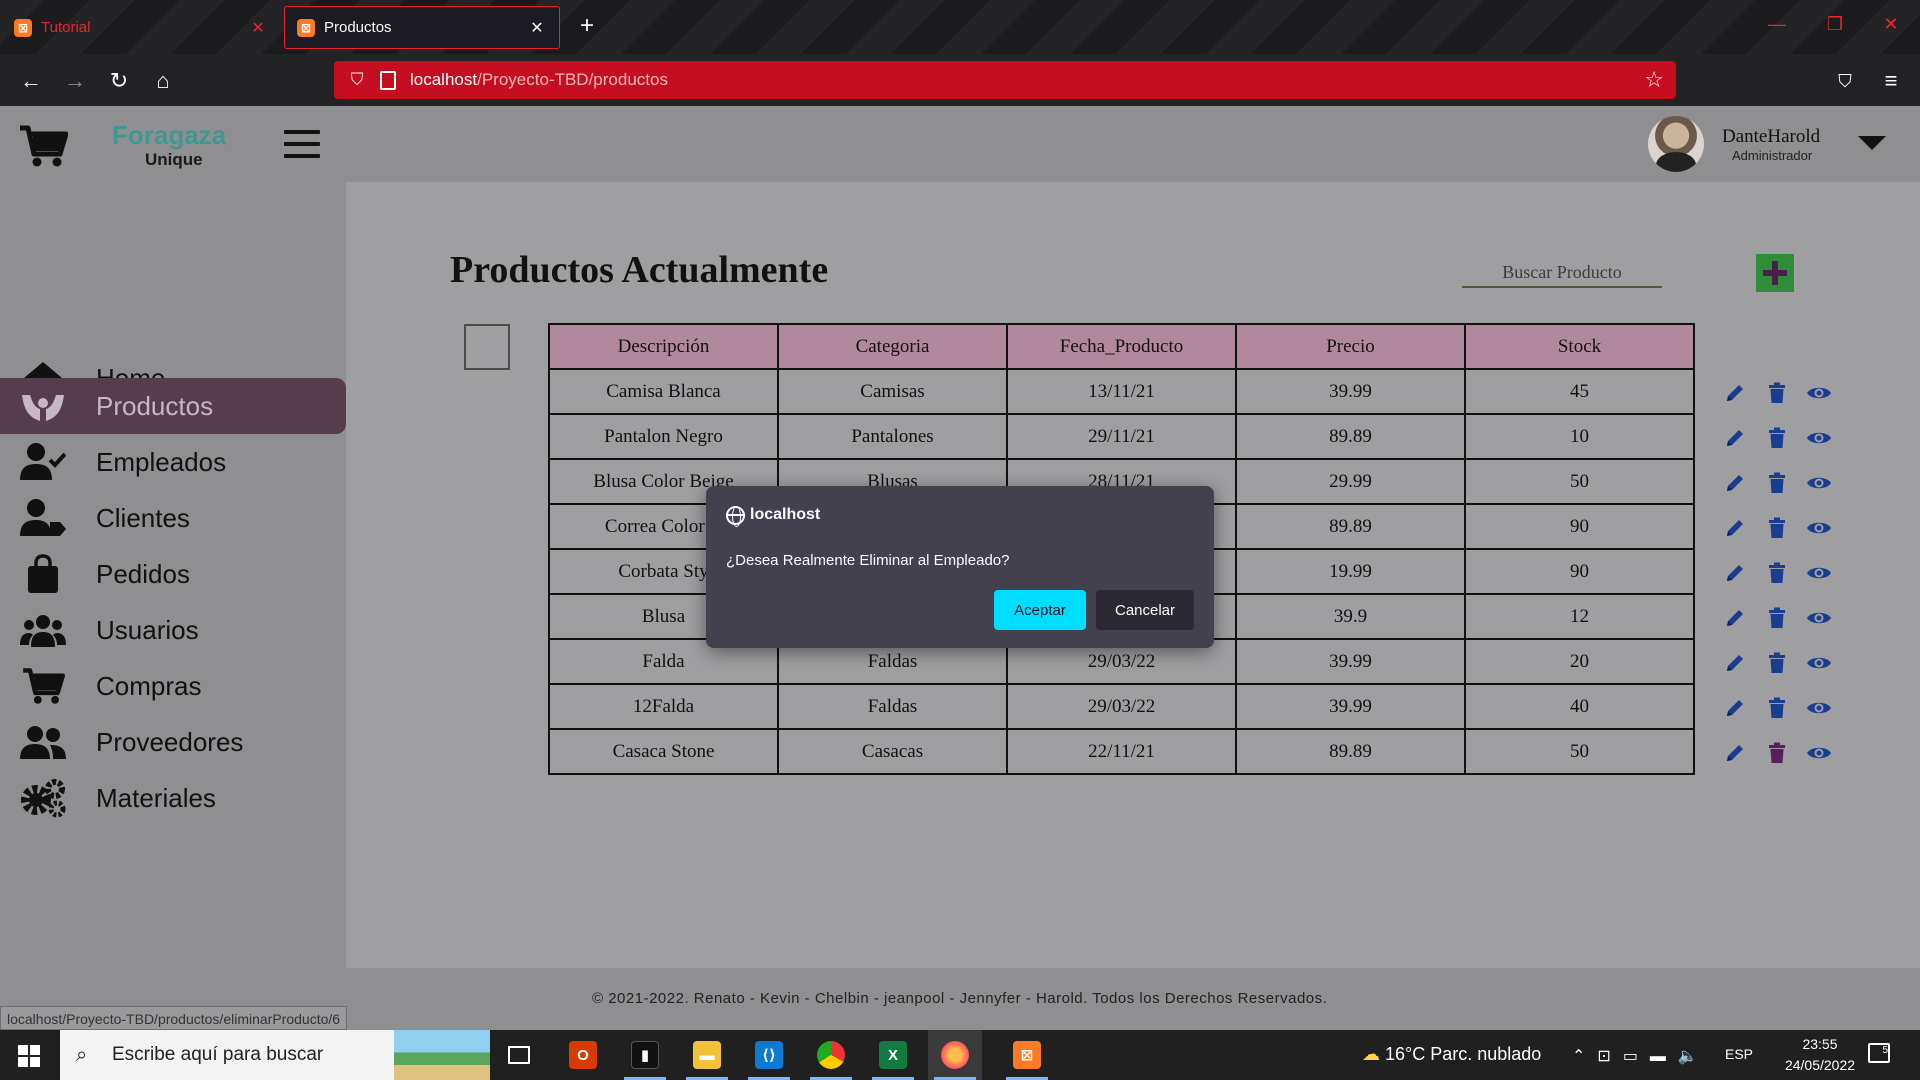  What do you see at coordinates (141, 27) in the screenshot?
I see `tab-tutorial: ⊠ Tutorial ✕` at bounding box center [141, 27].